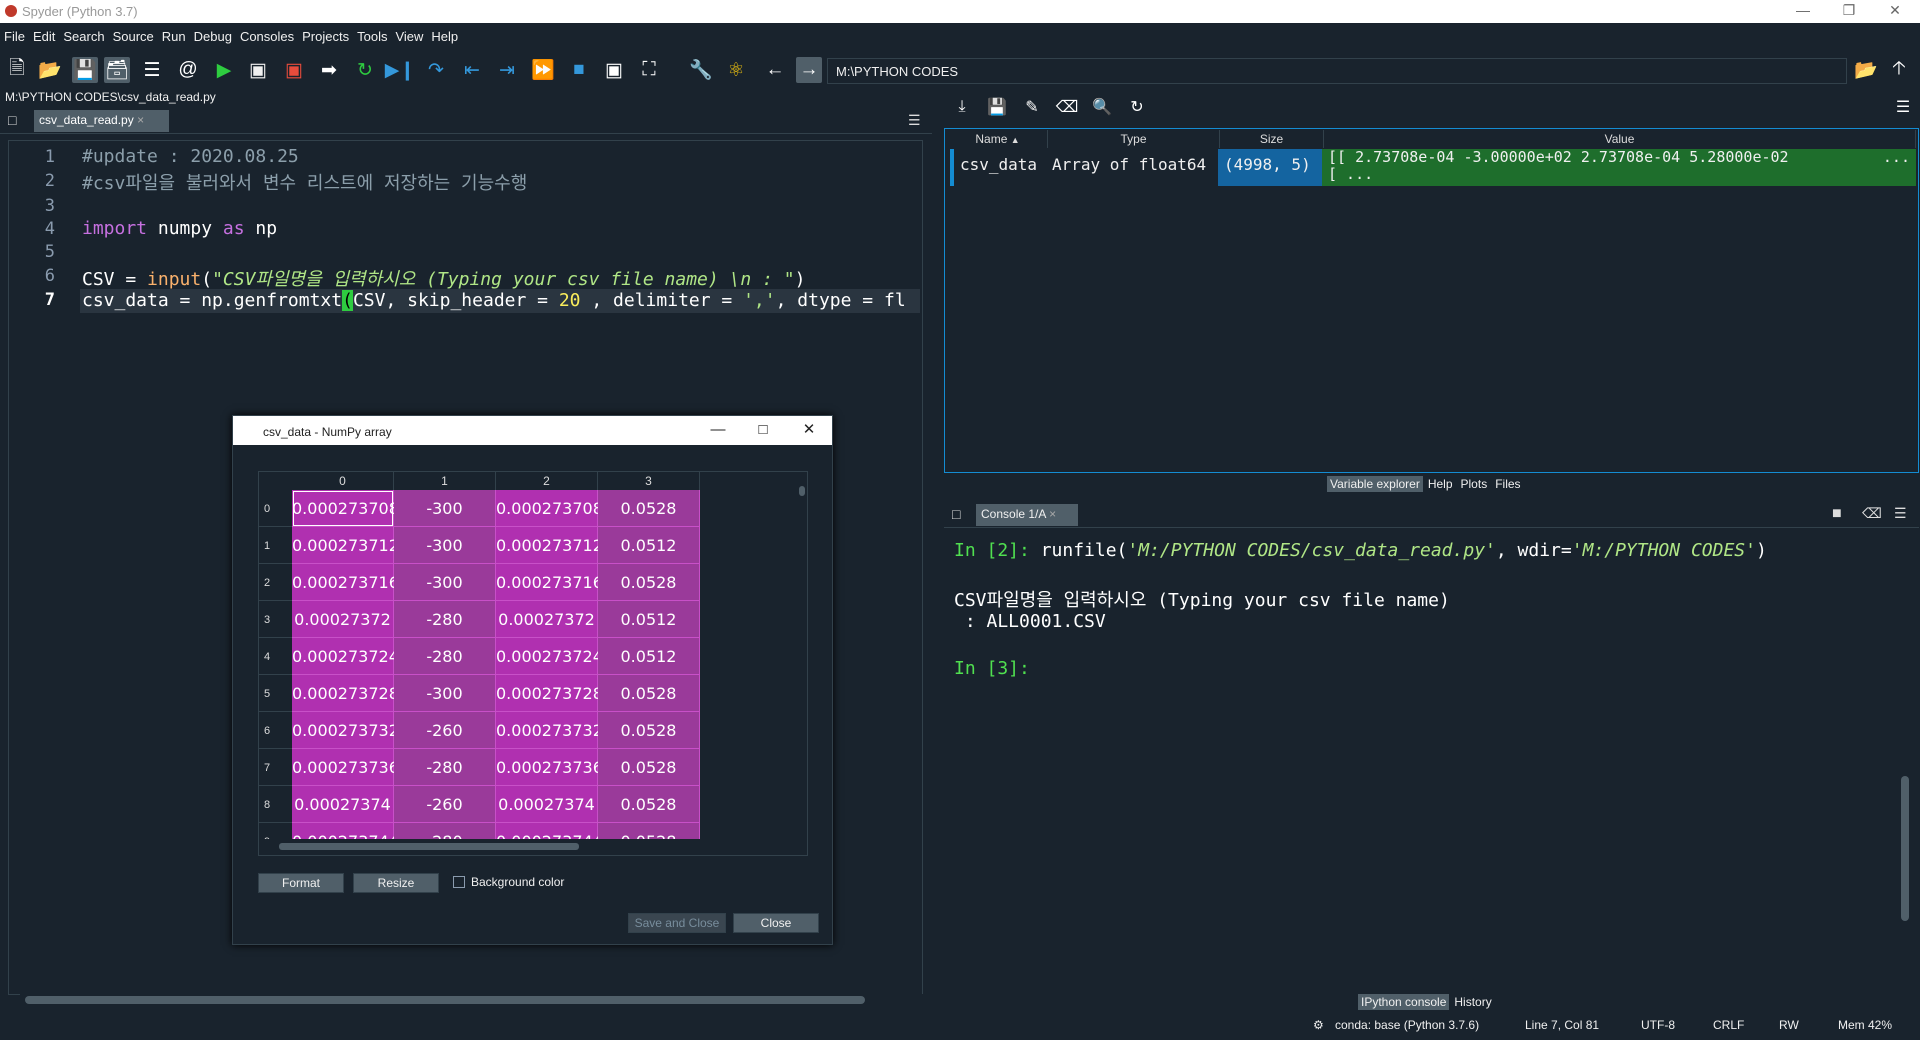  Describe the element at coordinates (1895, 11) in the screenshot. I see `close-window-button: ✕` at that location.